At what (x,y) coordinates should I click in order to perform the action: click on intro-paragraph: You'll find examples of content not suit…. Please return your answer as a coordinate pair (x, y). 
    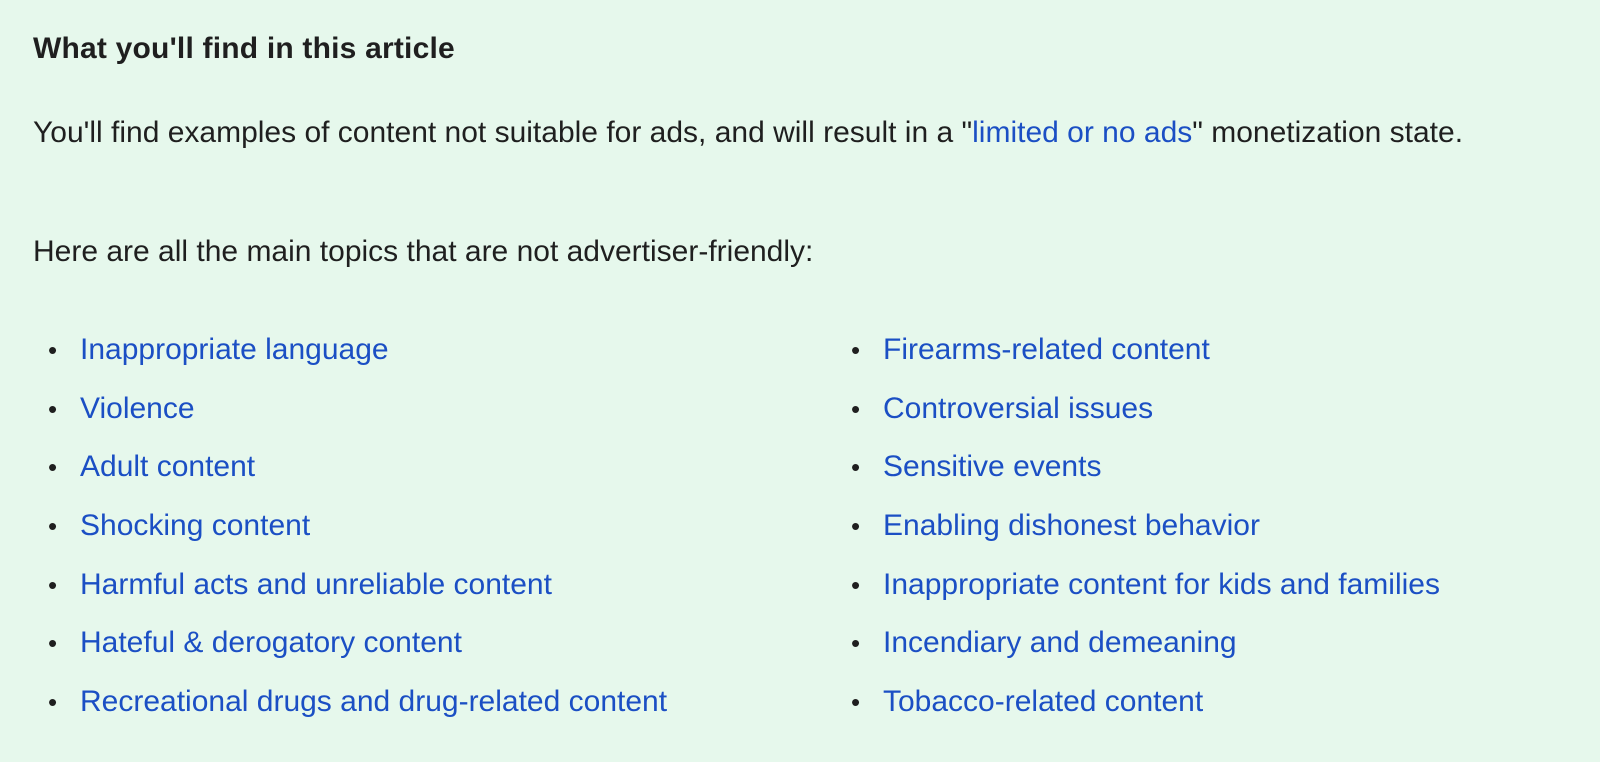
    Looking at the image, I should click on (803, 132).